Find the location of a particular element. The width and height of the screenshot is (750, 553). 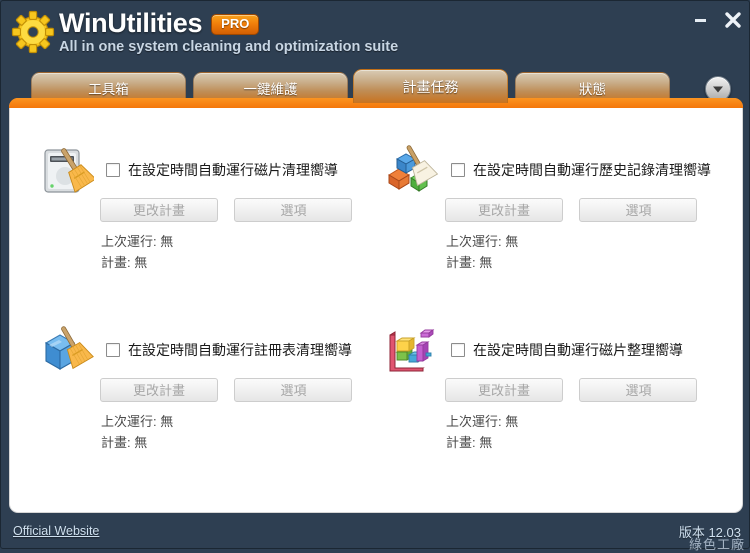

task-checkbox-label: 在設定時間自動運行磁片整理嚮導 is located at coordinates (578, 350).